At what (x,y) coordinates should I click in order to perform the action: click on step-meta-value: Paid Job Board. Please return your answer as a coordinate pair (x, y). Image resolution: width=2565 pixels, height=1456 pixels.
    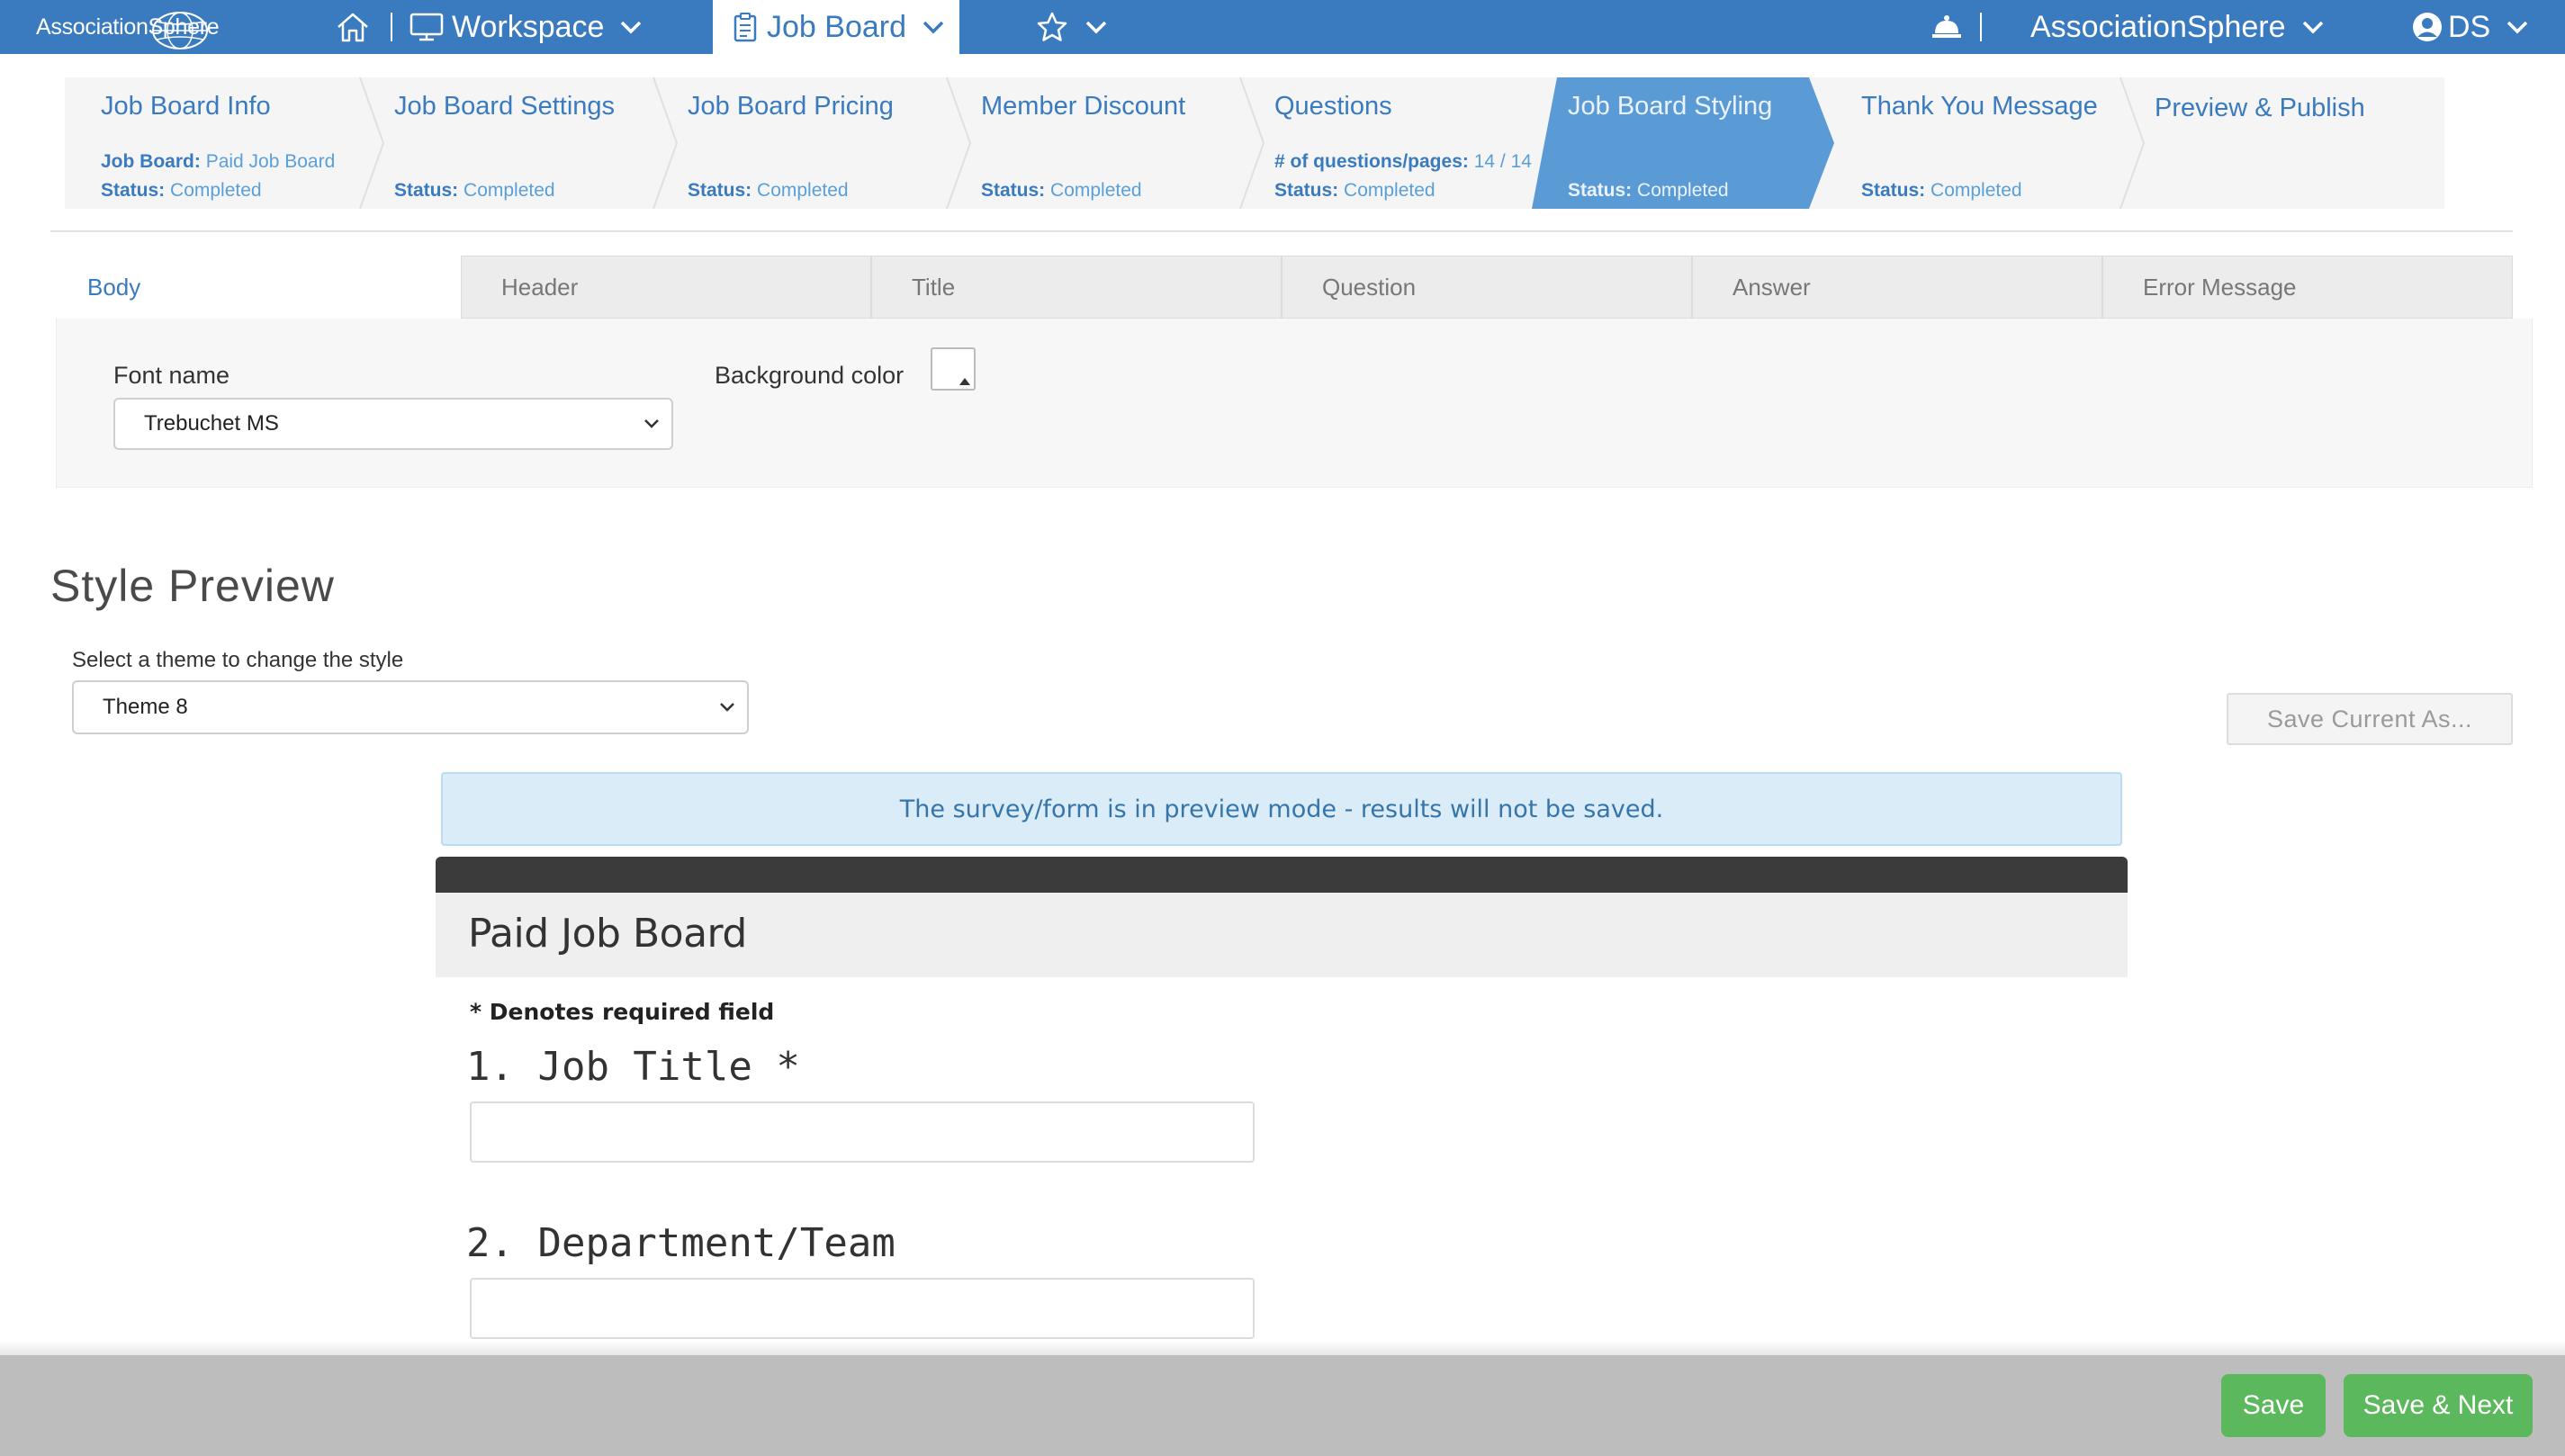
    Looking at the image, I should click on (270, 161).